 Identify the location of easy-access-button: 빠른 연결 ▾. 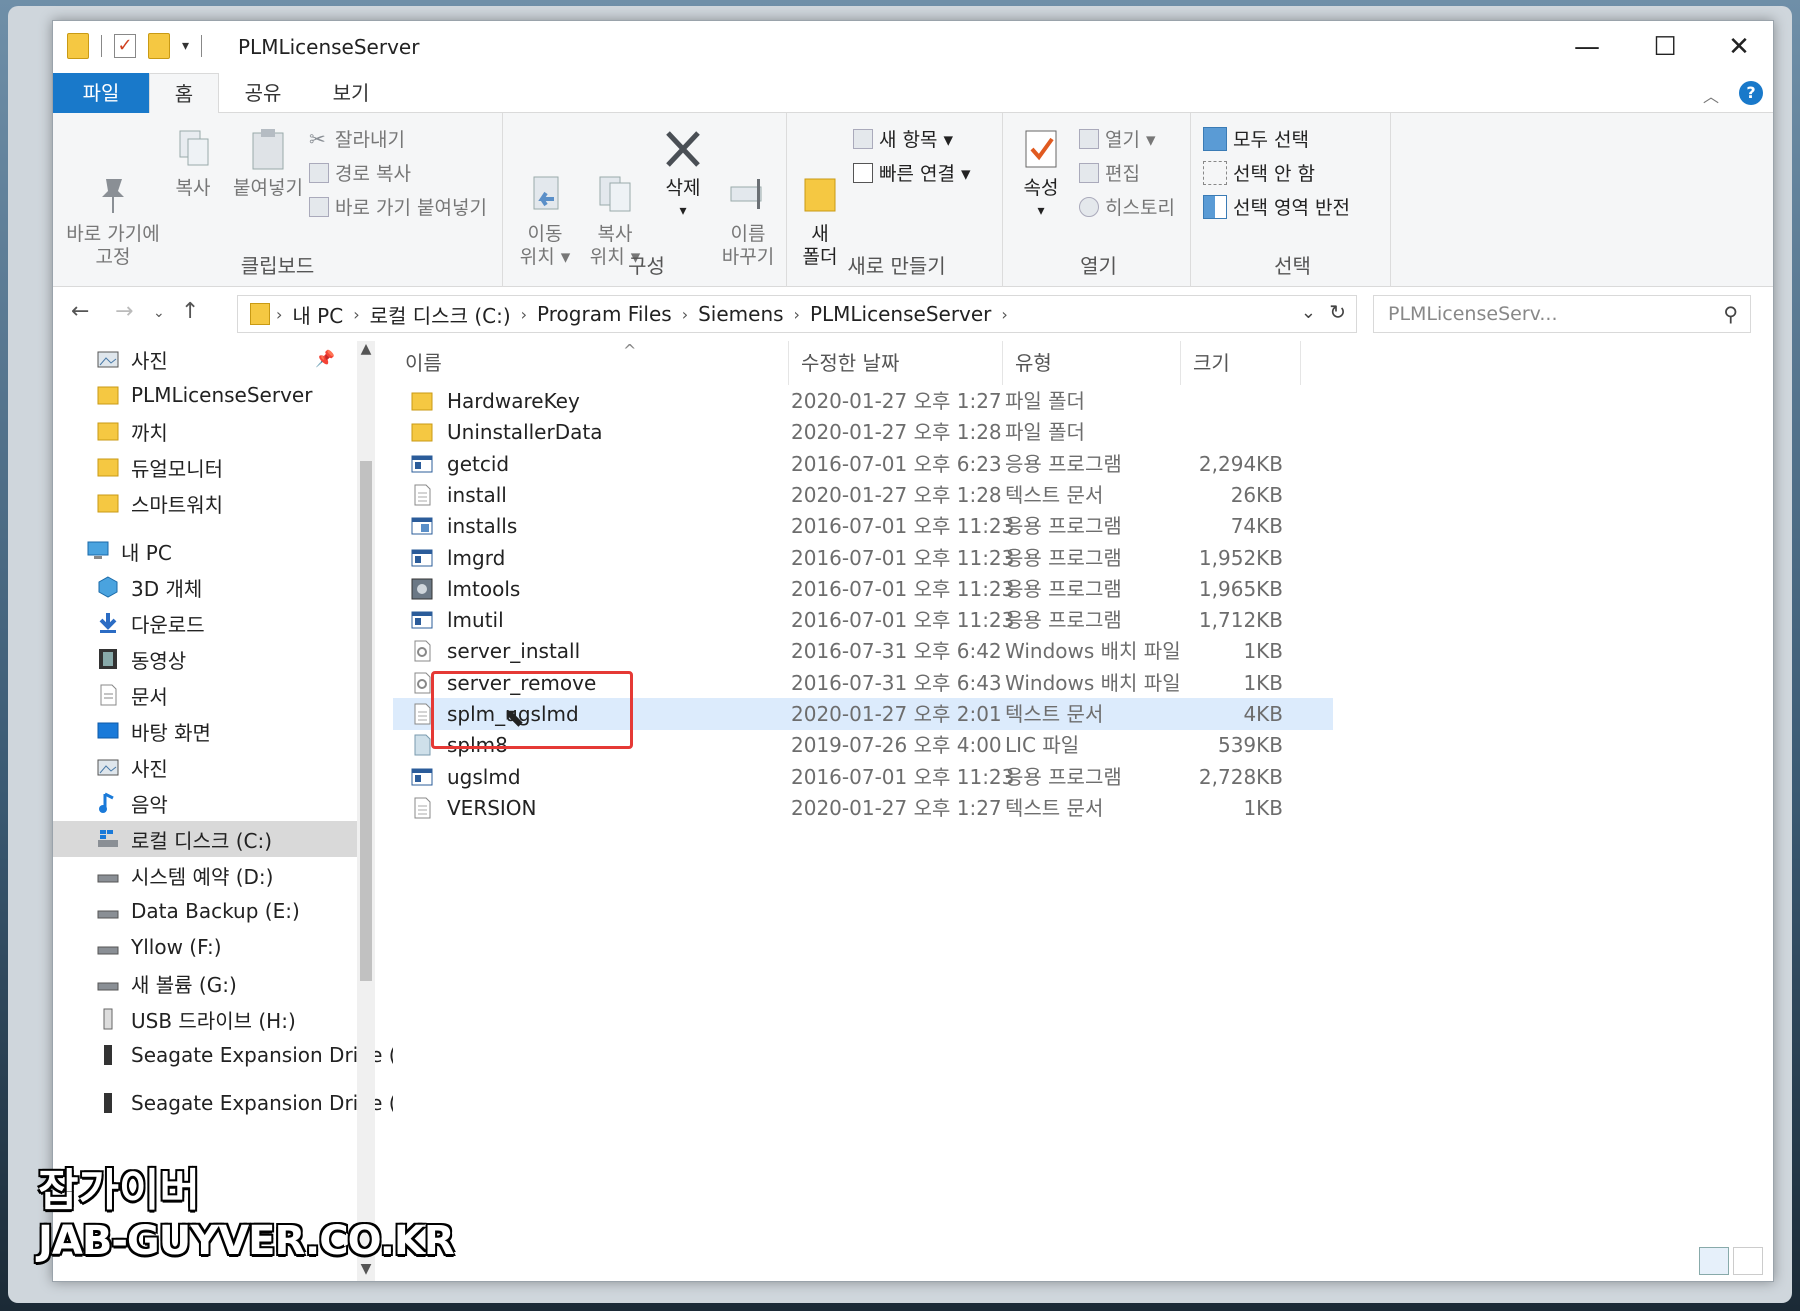
(912, 172).